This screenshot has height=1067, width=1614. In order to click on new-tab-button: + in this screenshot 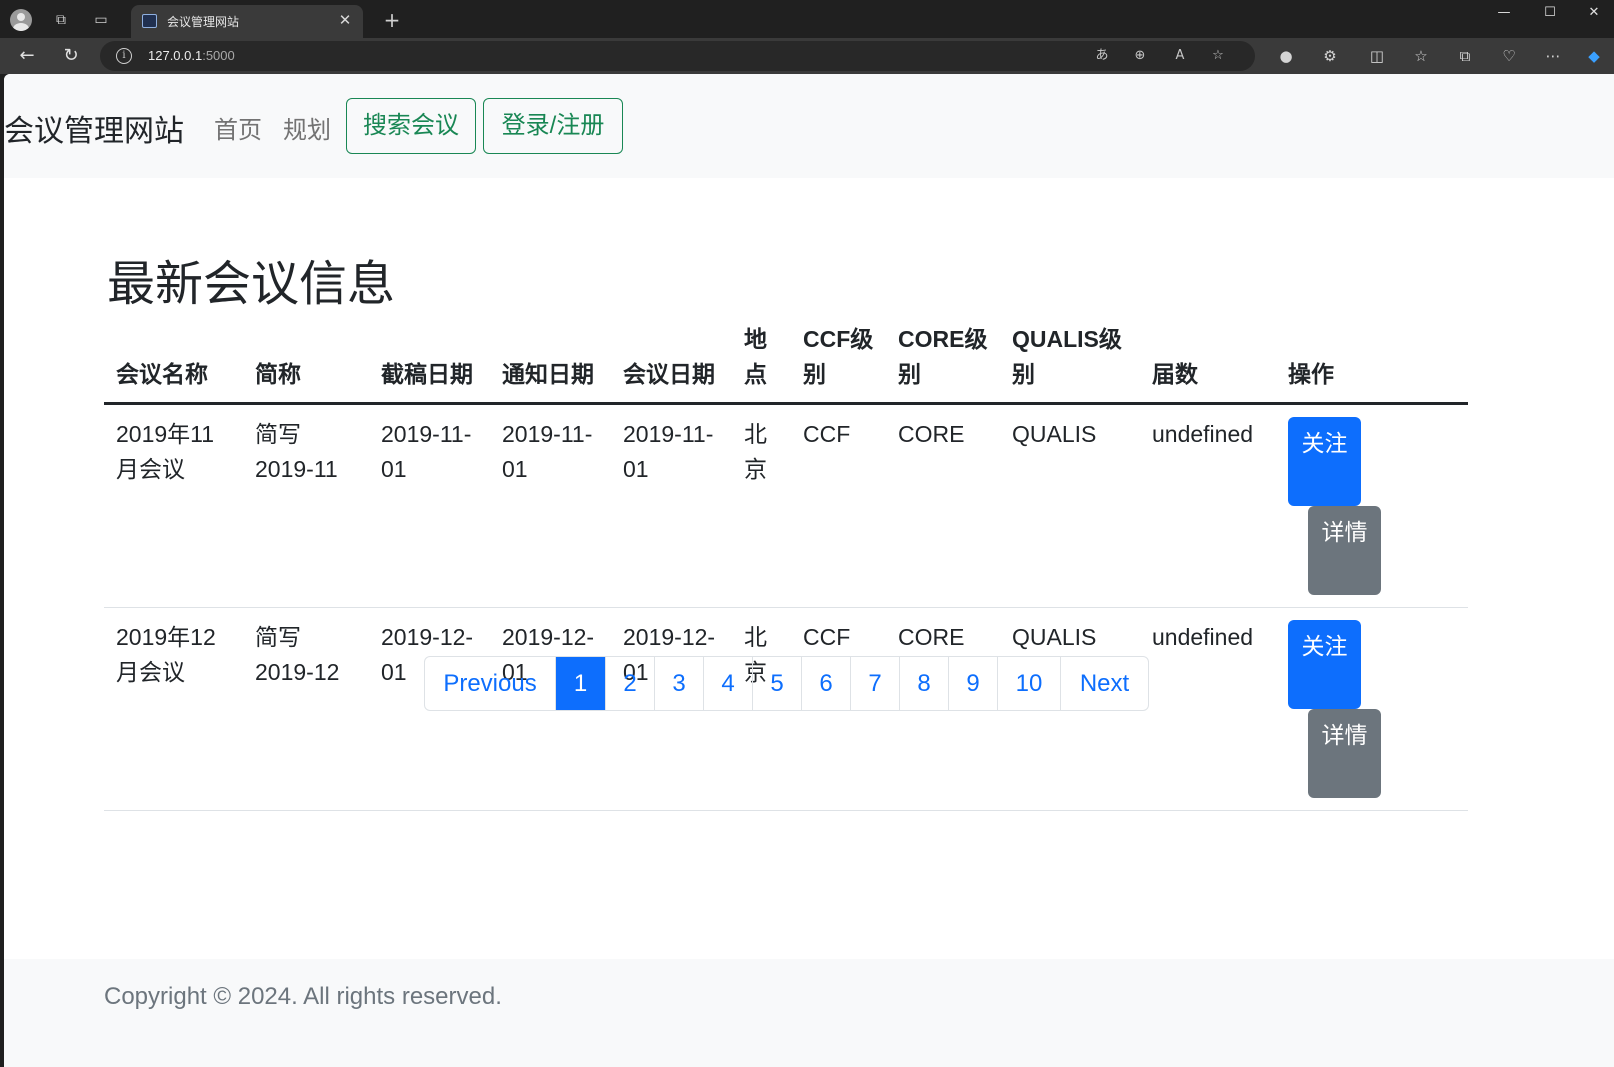, I will do `click(392, 20)`.